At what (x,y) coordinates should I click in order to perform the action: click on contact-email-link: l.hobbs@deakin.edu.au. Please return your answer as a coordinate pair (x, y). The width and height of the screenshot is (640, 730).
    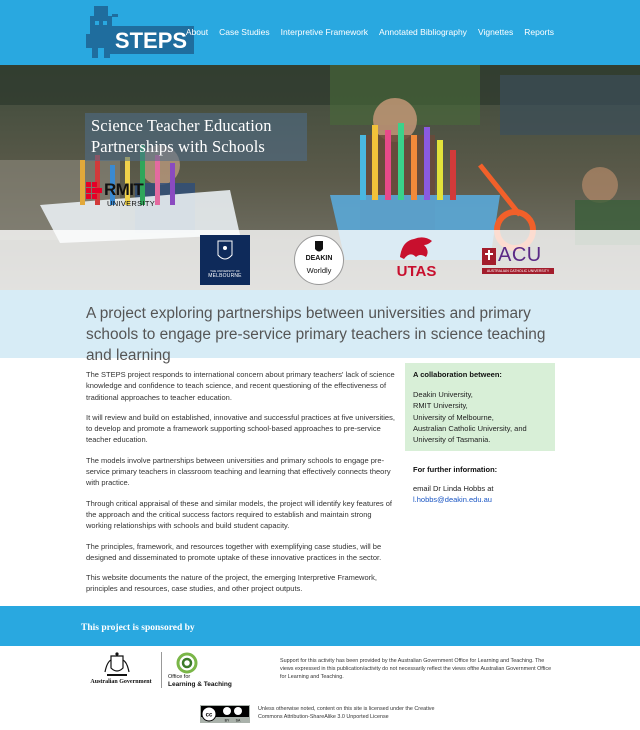
    Looking at the image, I should click on (483, 499).